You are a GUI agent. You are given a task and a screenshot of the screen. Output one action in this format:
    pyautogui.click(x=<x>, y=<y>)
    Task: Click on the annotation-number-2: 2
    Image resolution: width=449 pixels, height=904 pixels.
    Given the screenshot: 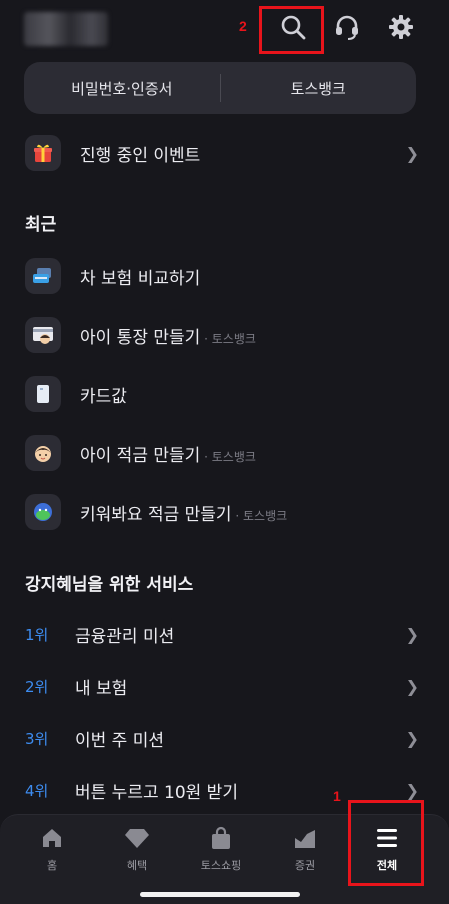 What is the action you would take?
    pyautogui.click(x=243, y=26)
    